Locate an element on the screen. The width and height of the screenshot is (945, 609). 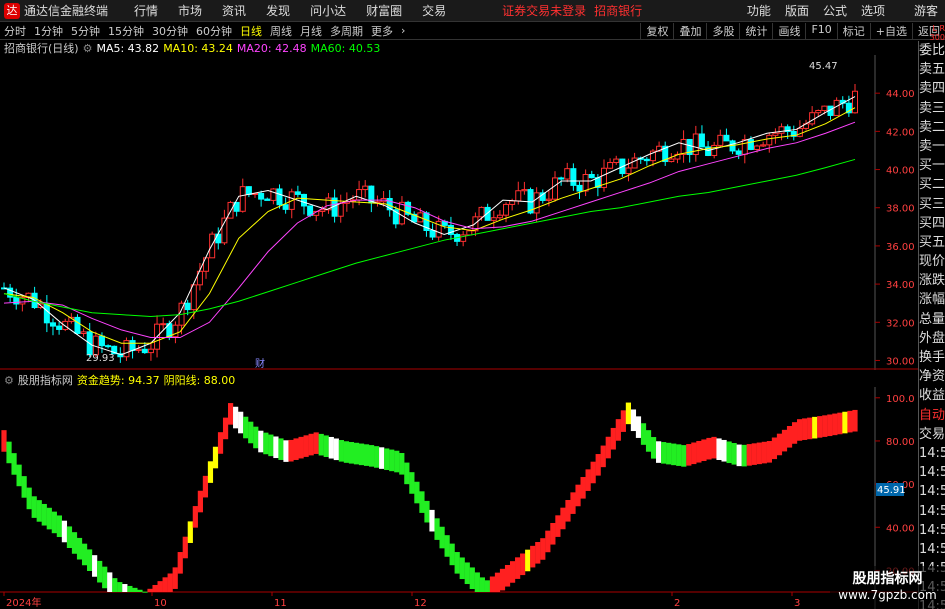
menu-market: 行情 is located at coordinates (146, 10).